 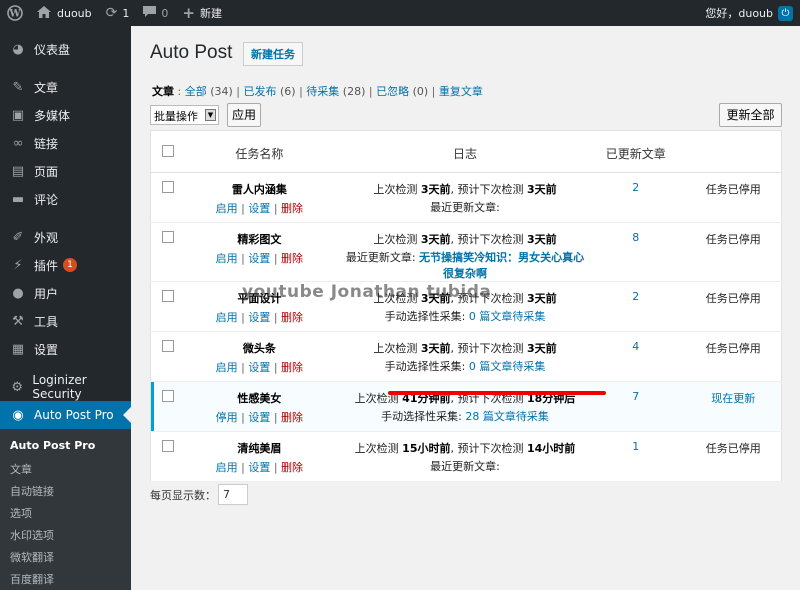 What do you see at coordinates (65, 349) in the screenshot?
I see `menu-settings: ▦ 设置` at bounding box center [65, 349].